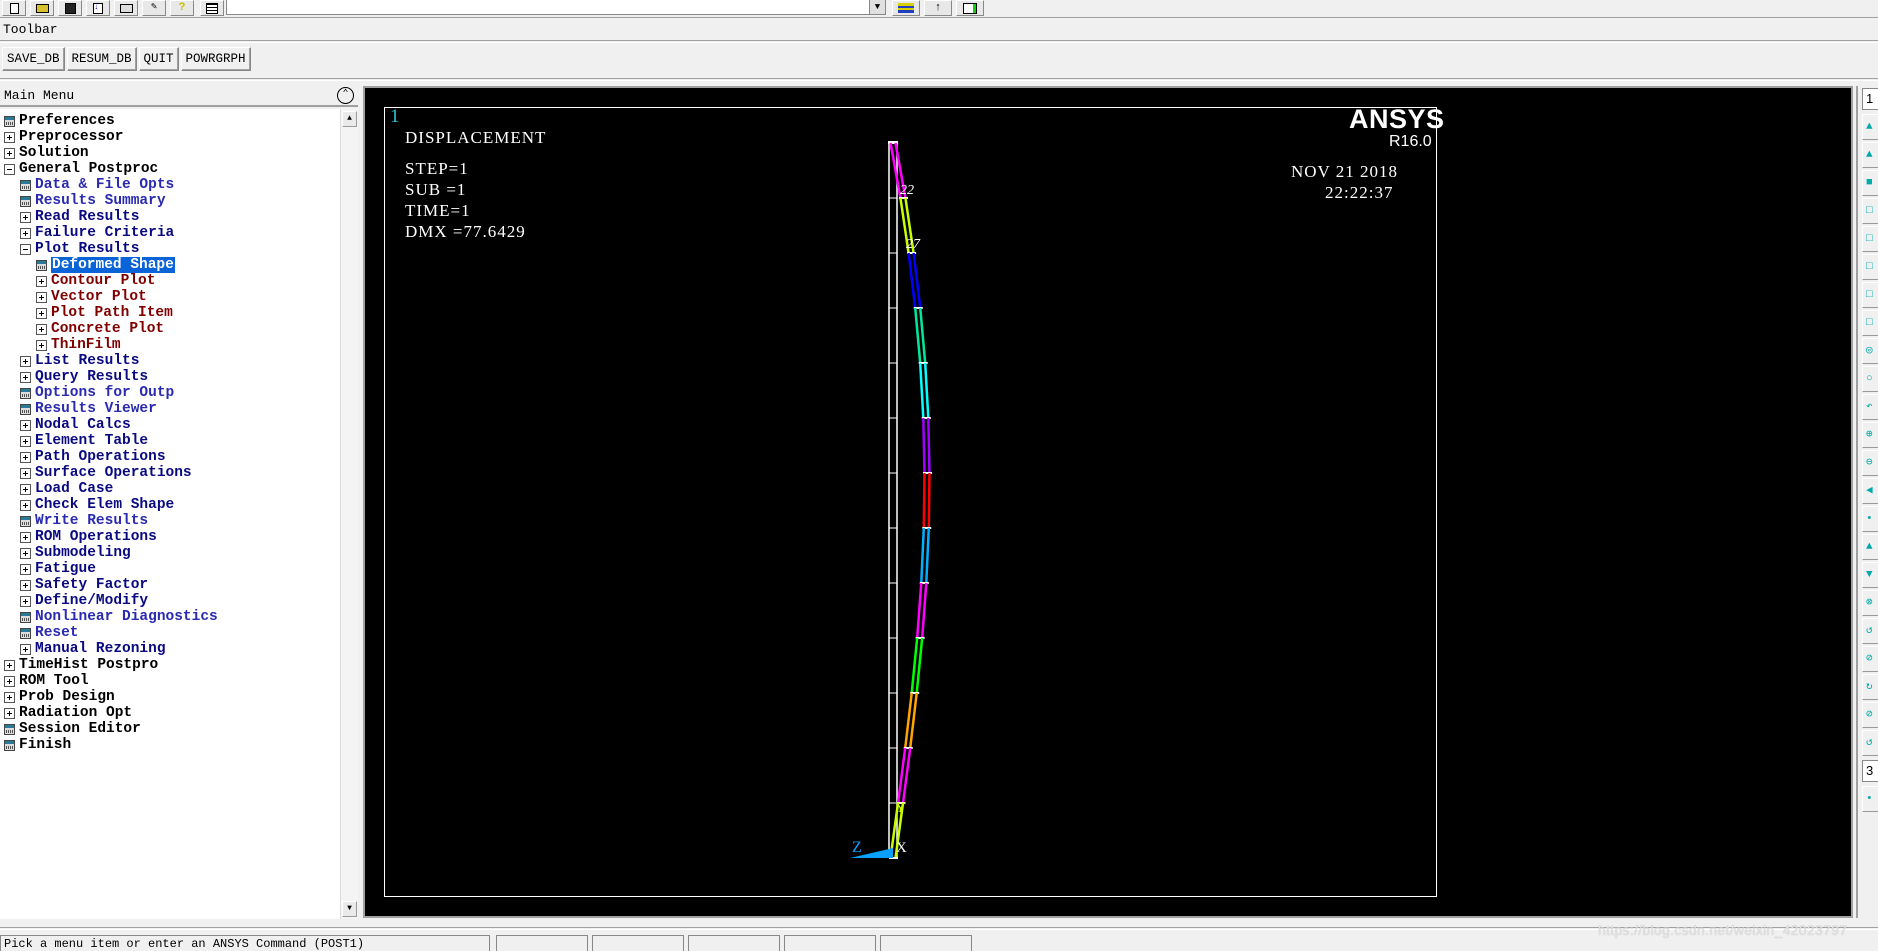 Image resolution: width=1878 pixels, height=951 pixels. What do you see at coordinates (170, 681) in the screenshot?
I see `menu-item-rom-tool: ROM Tool` at bounding box center [170, 681].